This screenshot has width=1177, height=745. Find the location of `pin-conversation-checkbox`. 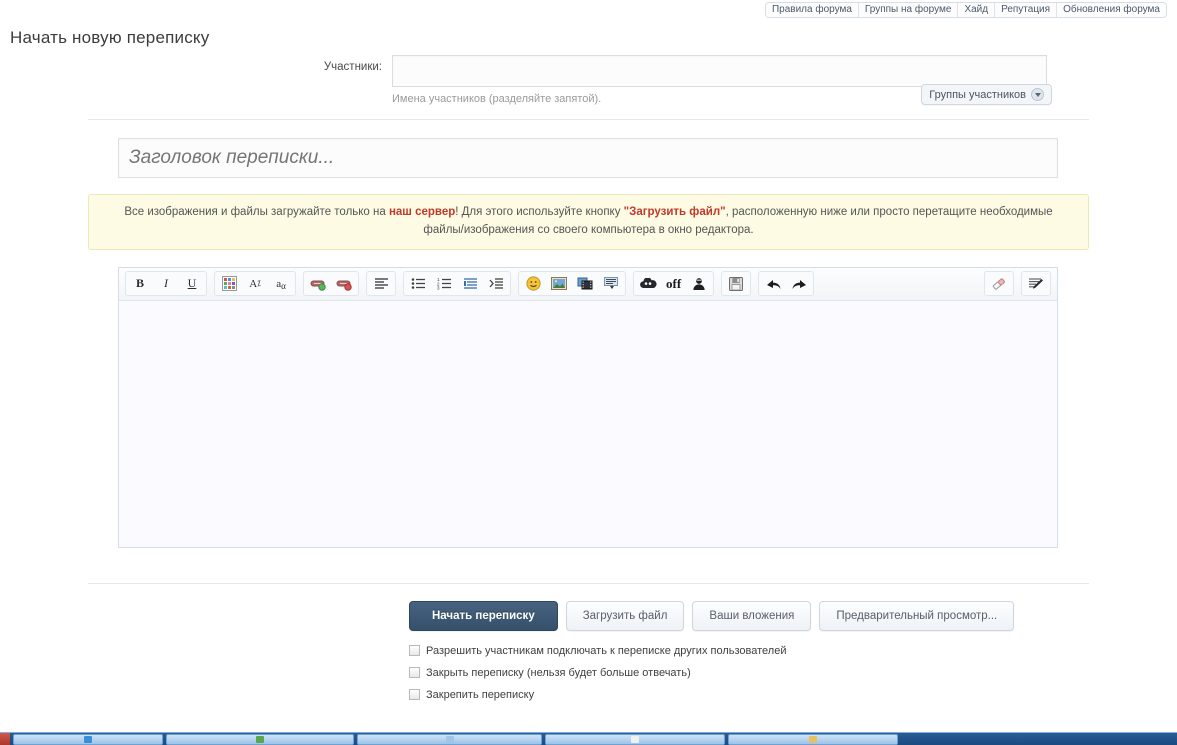

pin-conversation-checkbox is located at coordinates (414, 695).